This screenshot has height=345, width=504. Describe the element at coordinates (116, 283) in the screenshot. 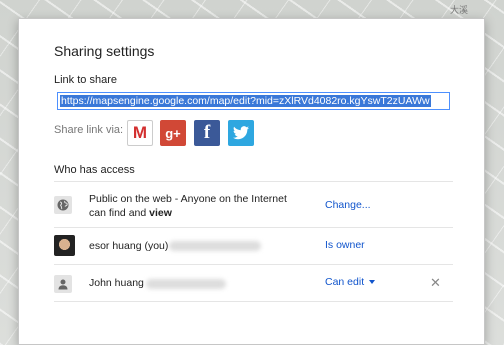

I see `editor-name: John huang` at that location.